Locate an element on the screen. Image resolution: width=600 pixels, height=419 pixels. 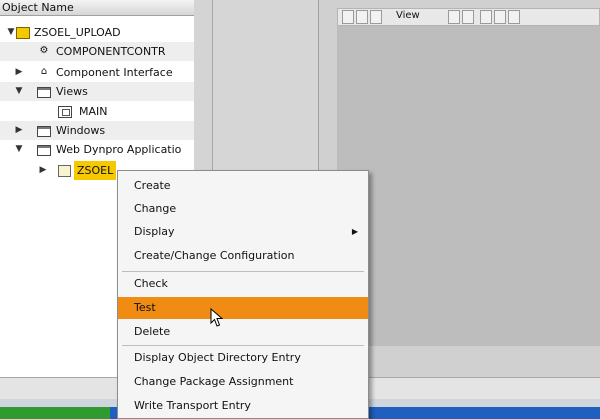
tree-node-zsoel-upload: ▼ ZSOEL_UPLOAD is located at coordinates (97, 32).